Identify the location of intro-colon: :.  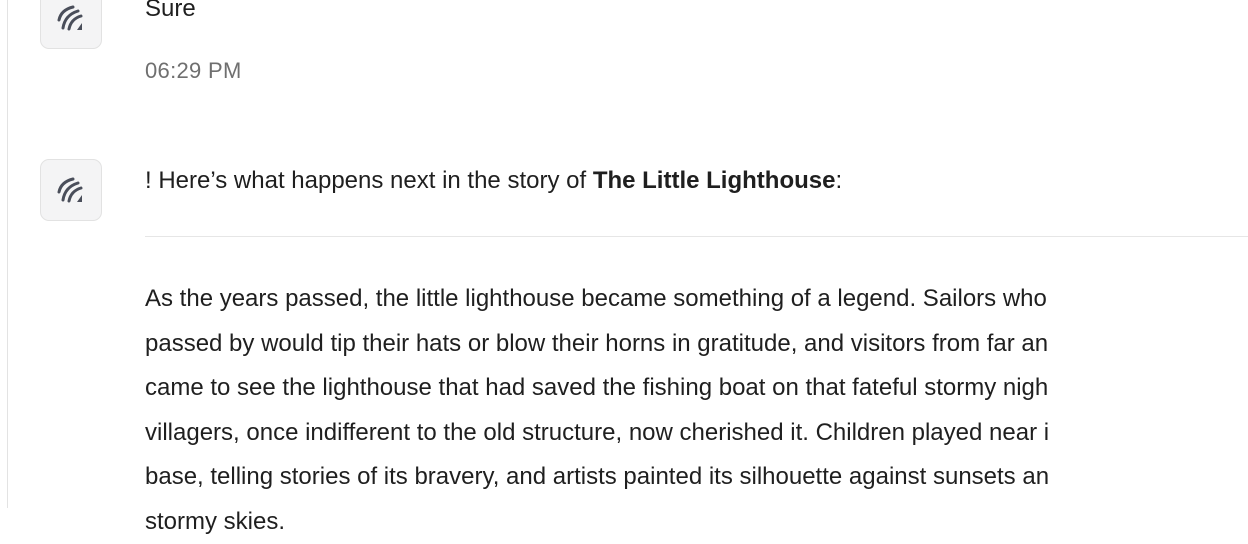
(838, 180).